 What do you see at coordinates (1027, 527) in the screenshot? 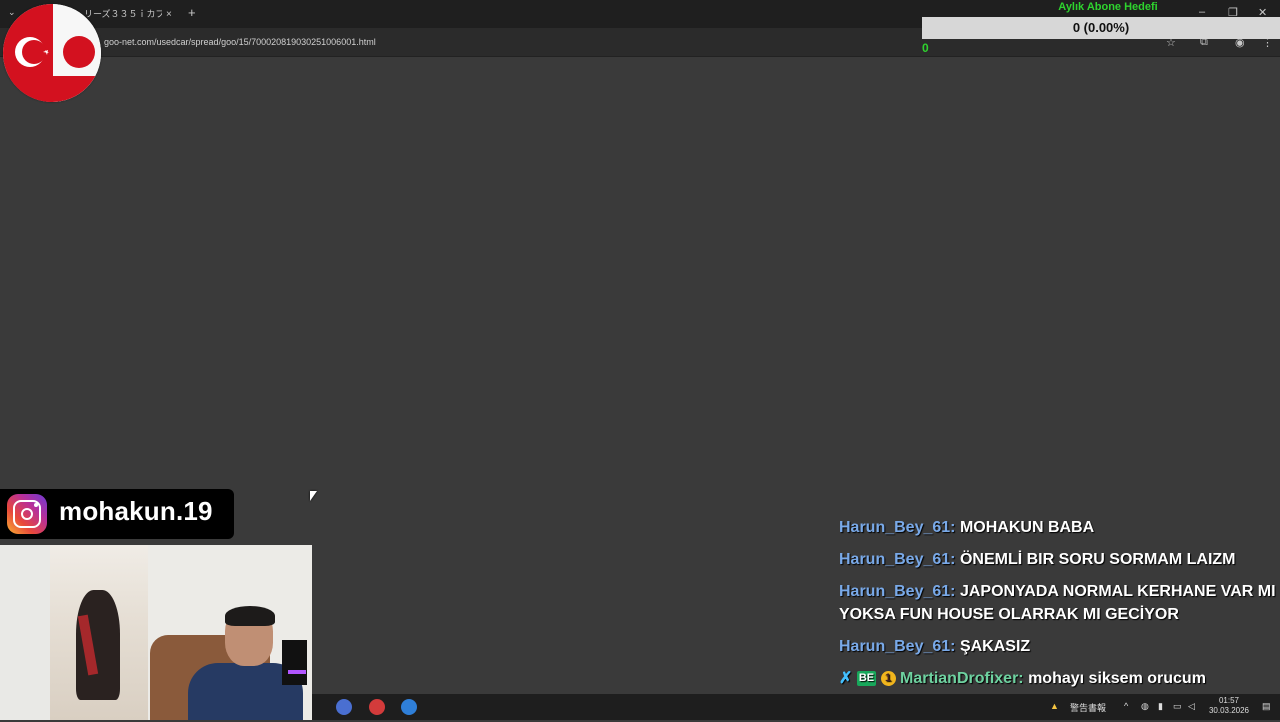
I see `chat-text: MOHAKUN BABA` at bounding box center [1027, 527].